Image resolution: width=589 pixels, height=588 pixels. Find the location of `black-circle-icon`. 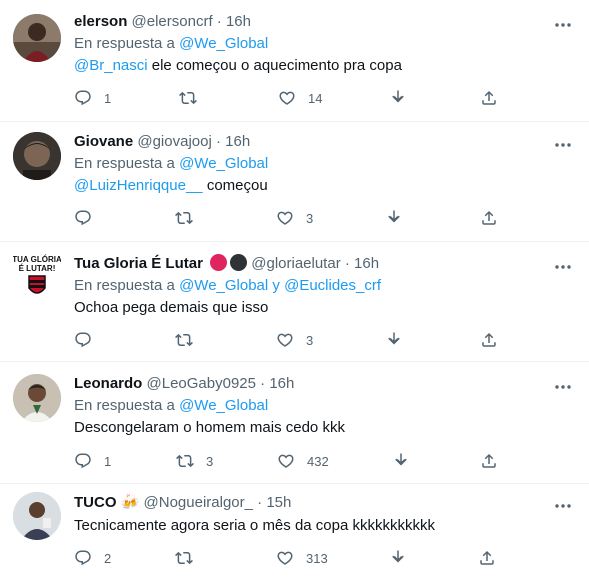

black-circle-icon is located at coordinates (239, 262).